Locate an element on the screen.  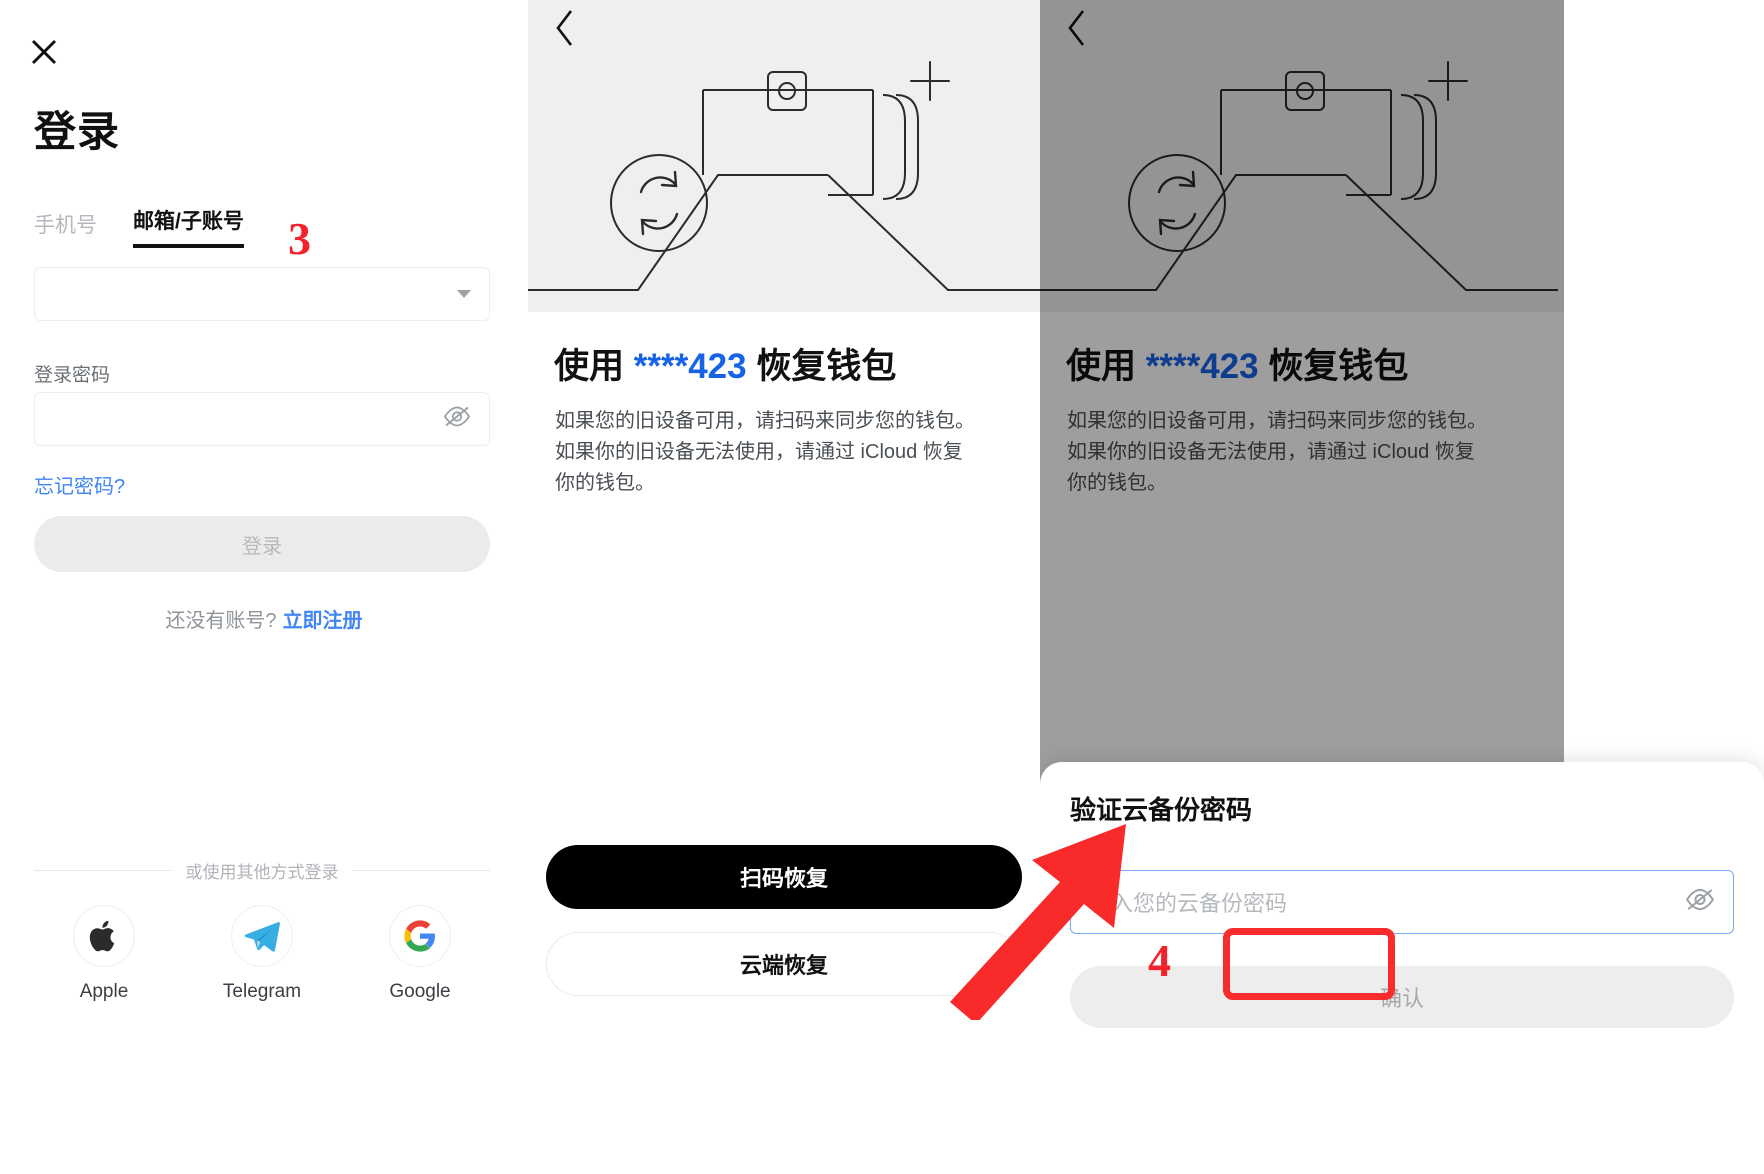
divider-line-right is located at coordinates (421, 870).